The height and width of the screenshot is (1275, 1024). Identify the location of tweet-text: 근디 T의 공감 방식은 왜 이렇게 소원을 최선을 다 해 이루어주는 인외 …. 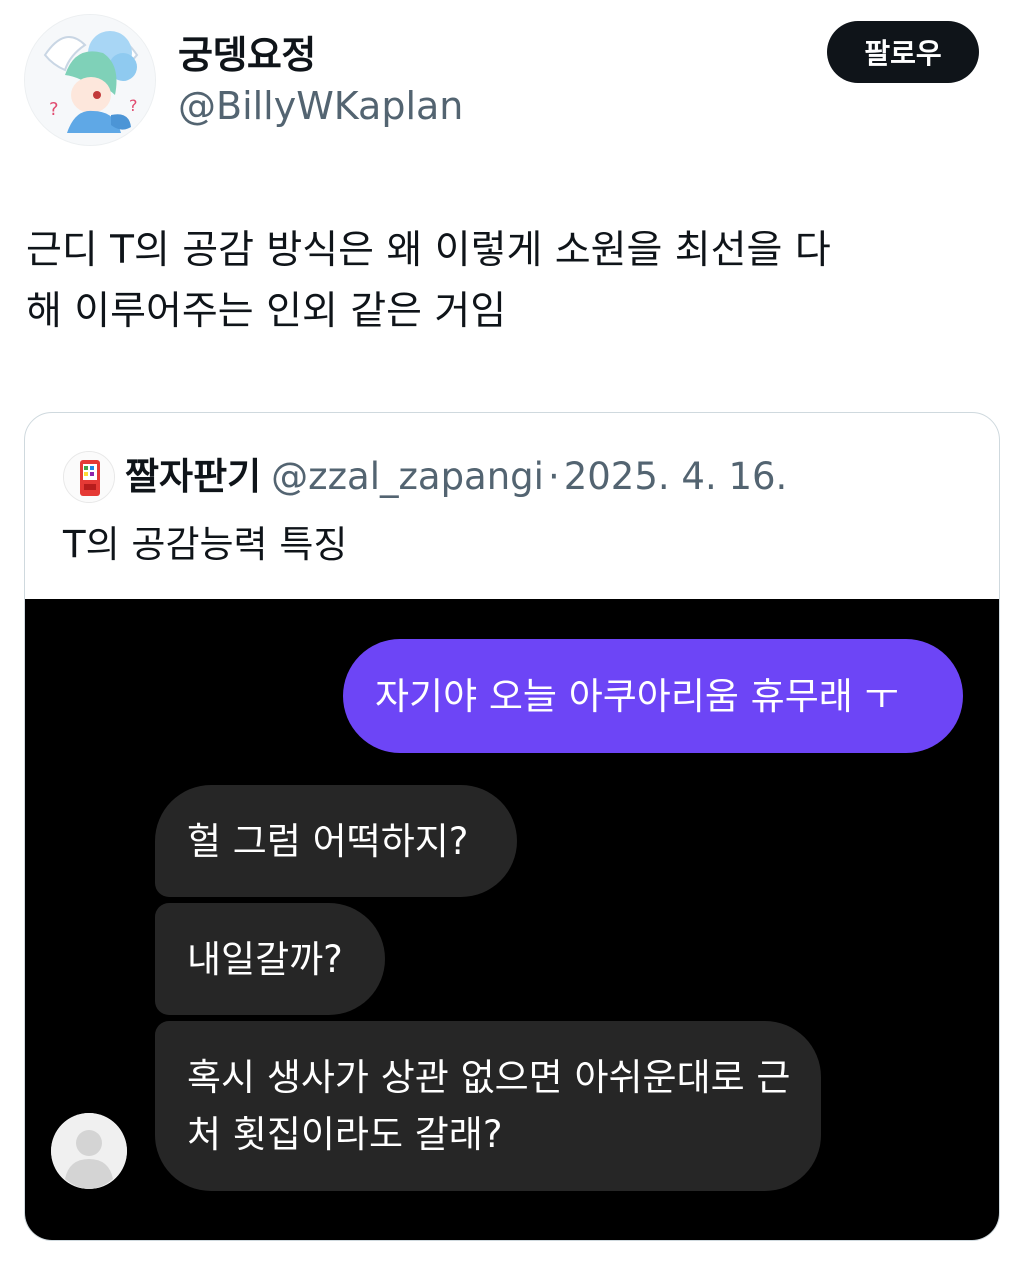
(513, 281).